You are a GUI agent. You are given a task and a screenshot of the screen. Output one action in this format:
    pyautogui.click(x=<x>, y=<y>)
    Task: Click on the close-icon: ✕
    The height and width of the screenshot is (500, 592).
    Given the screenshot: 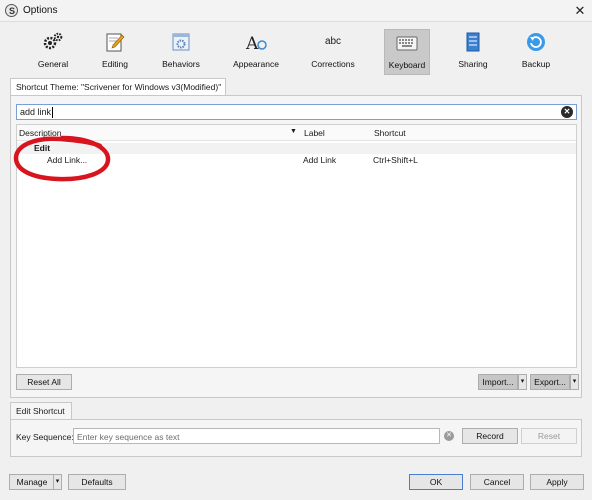 What is the action you would take?
    pyautogui.click(x=580, y=11)
    